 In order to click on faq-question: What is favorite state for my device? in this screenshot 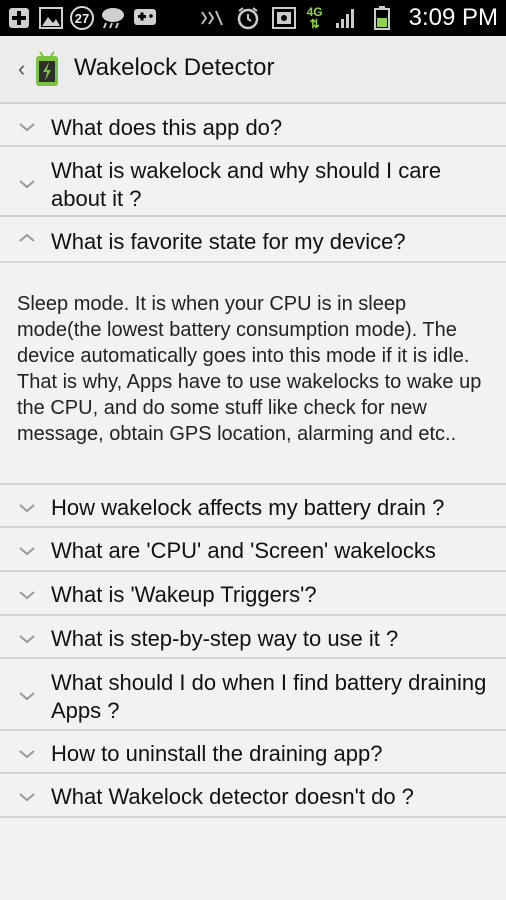, I will do `click(228, 241)`.